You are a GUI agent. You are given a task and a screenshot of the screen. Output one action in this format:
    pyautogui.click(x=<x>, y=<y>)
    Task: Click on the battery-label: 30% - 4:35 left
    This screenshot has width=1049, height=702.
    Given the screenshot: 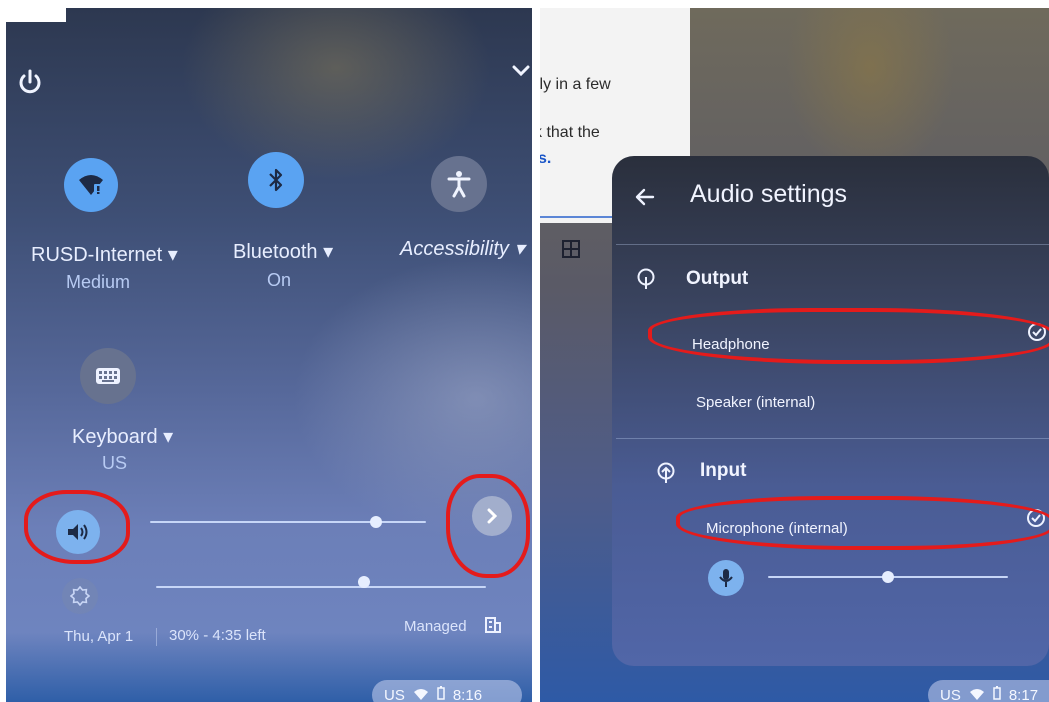 What is the action you would take?
    pyautogui.click(x=217, y=635)
    